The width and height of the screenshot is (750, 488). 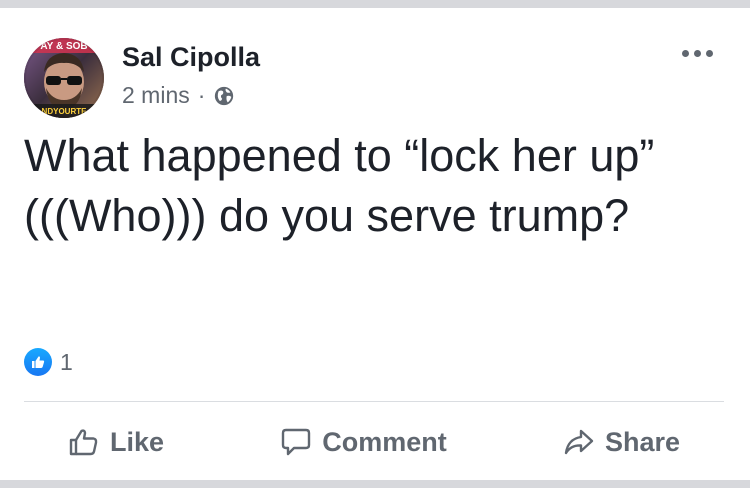 I want to click on comment-label: Comment, so click(x=384, y=441).